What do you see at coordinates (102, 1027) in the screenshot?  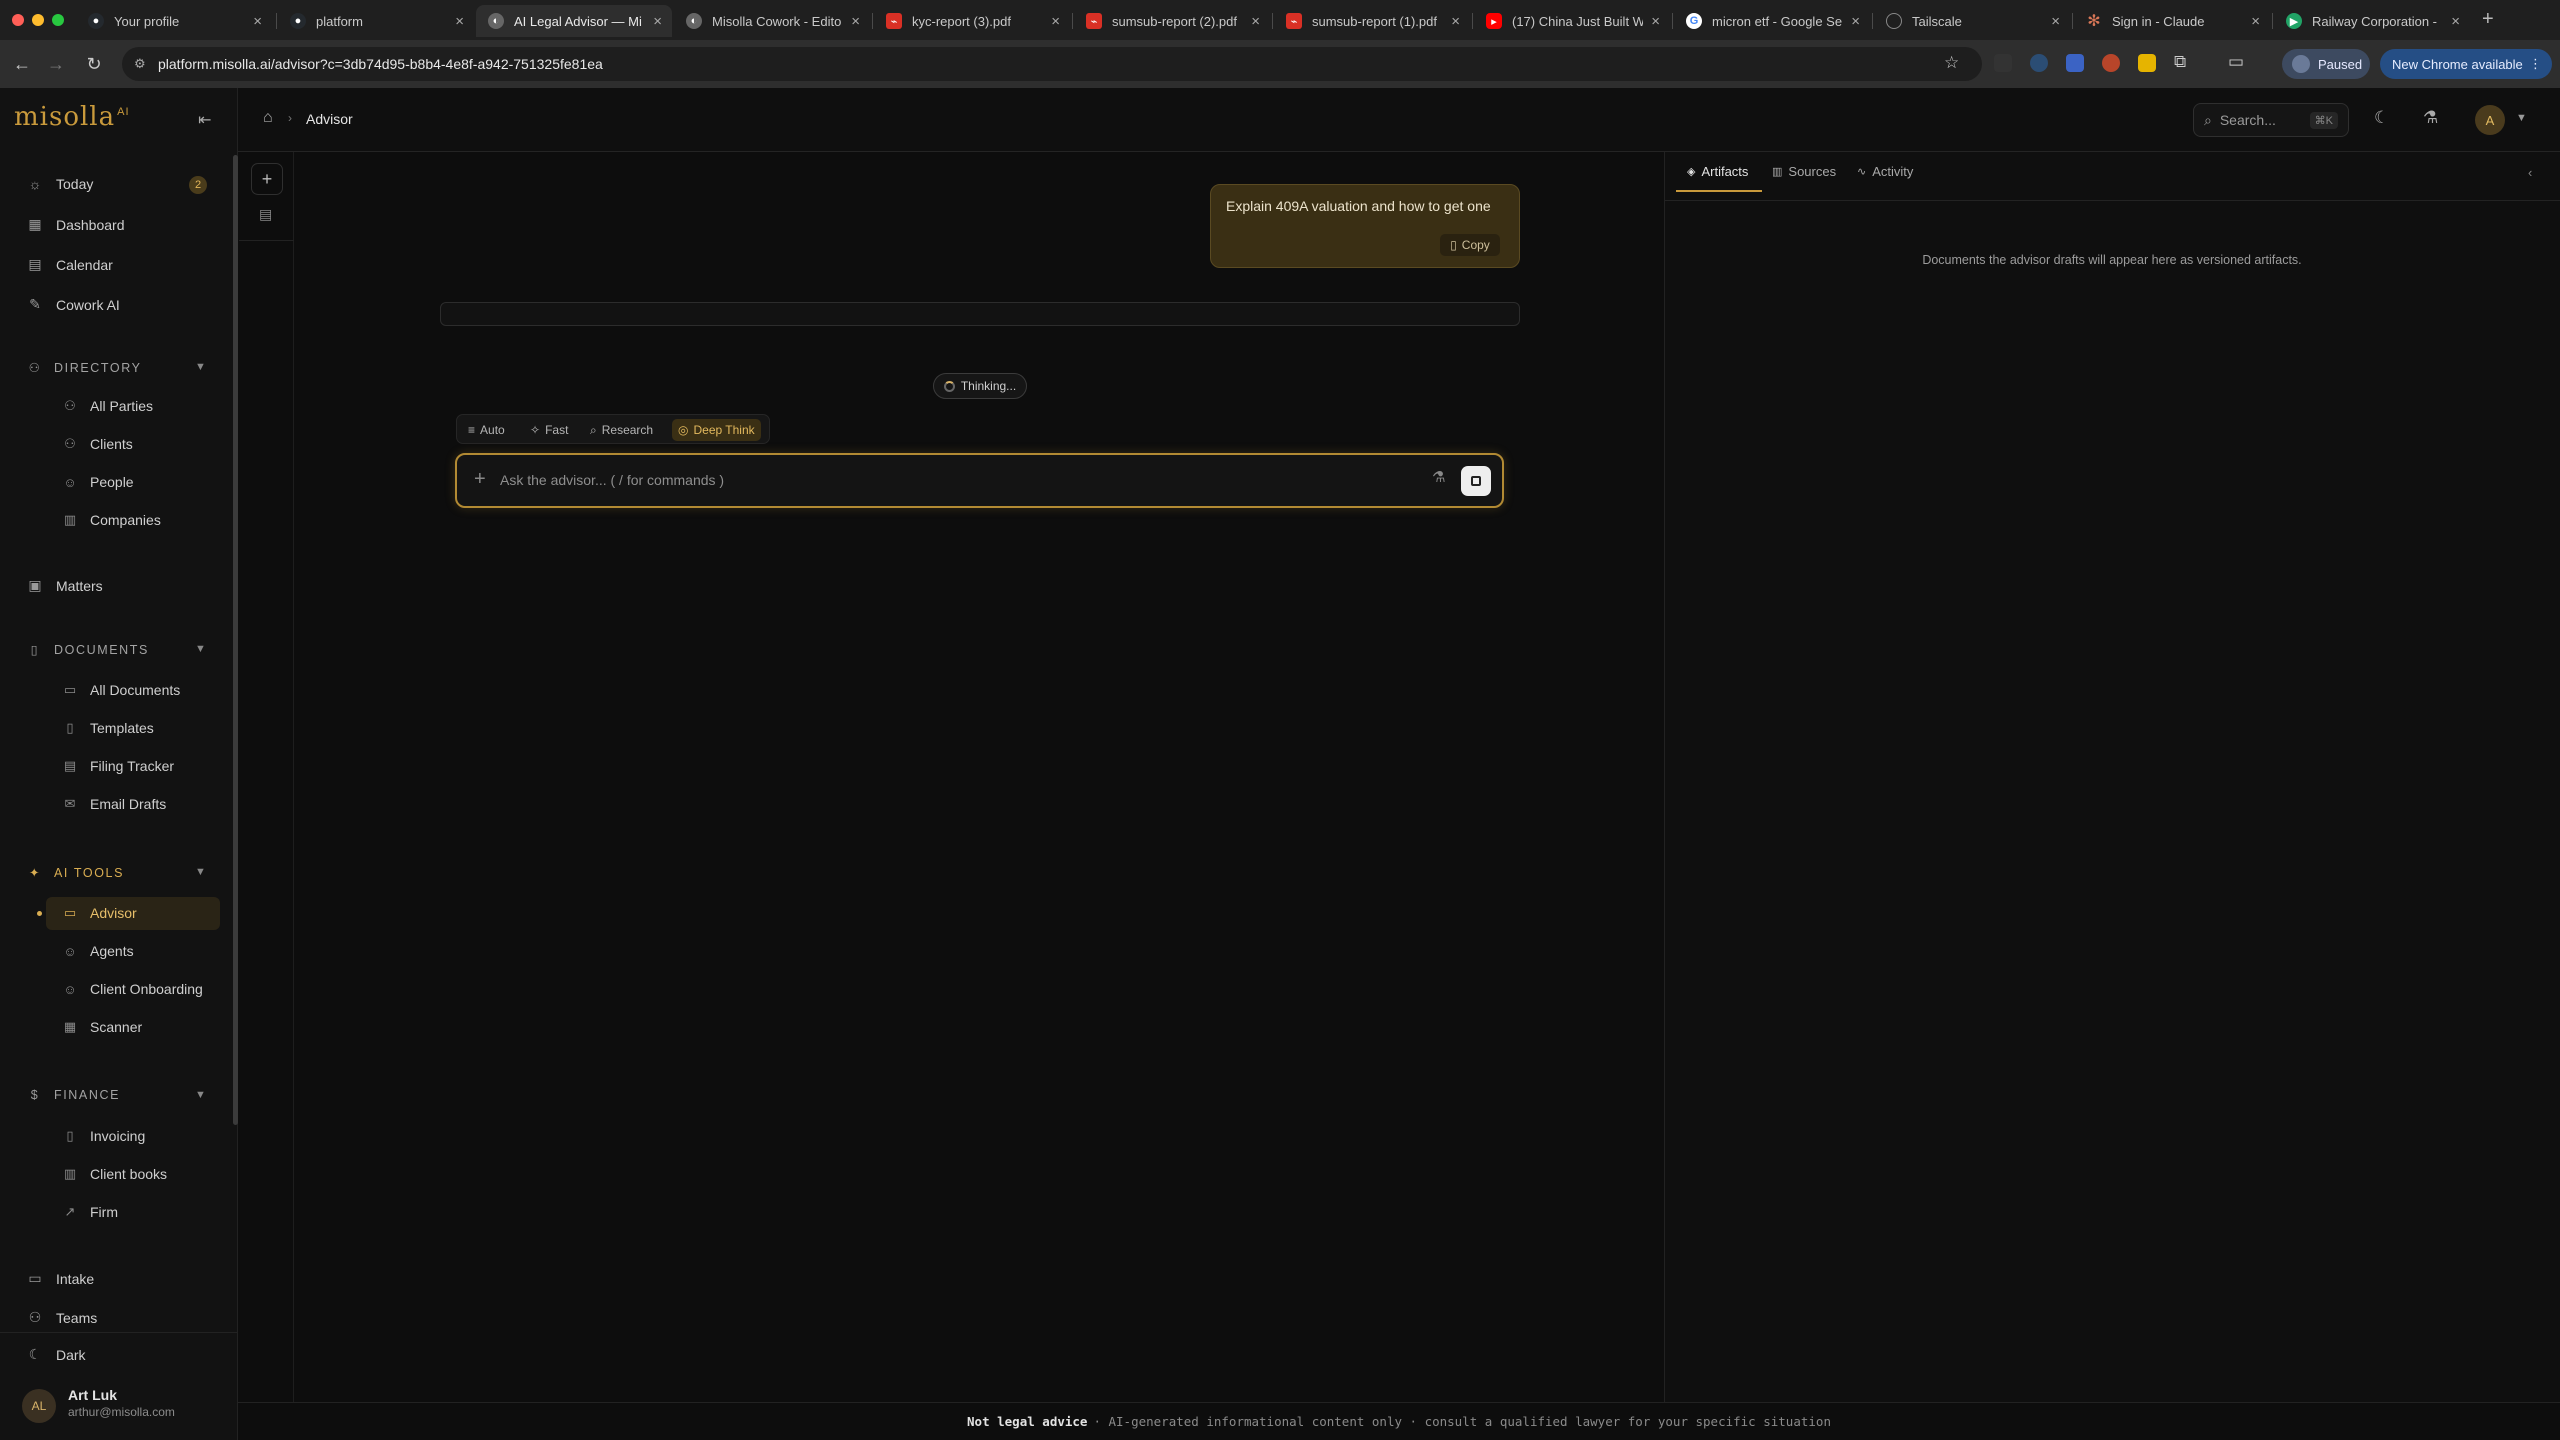 I see `sidebar-item-scanner: ▦ Scanner` at bounding box center [102, 1027].